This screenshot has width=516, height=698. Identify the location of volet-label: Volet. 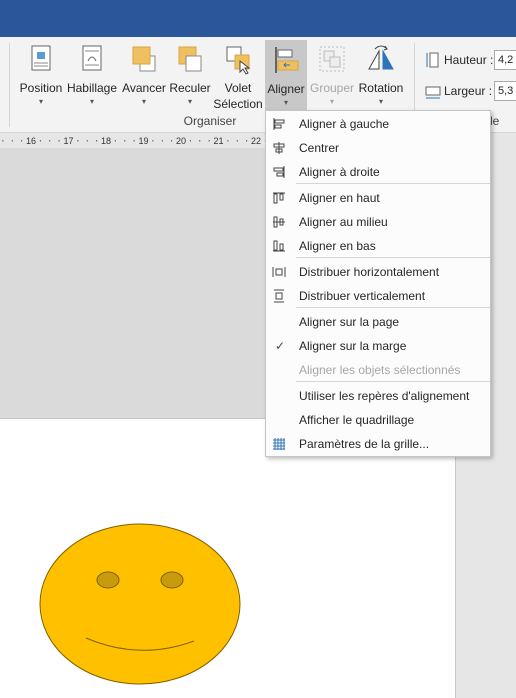
(238, 88).